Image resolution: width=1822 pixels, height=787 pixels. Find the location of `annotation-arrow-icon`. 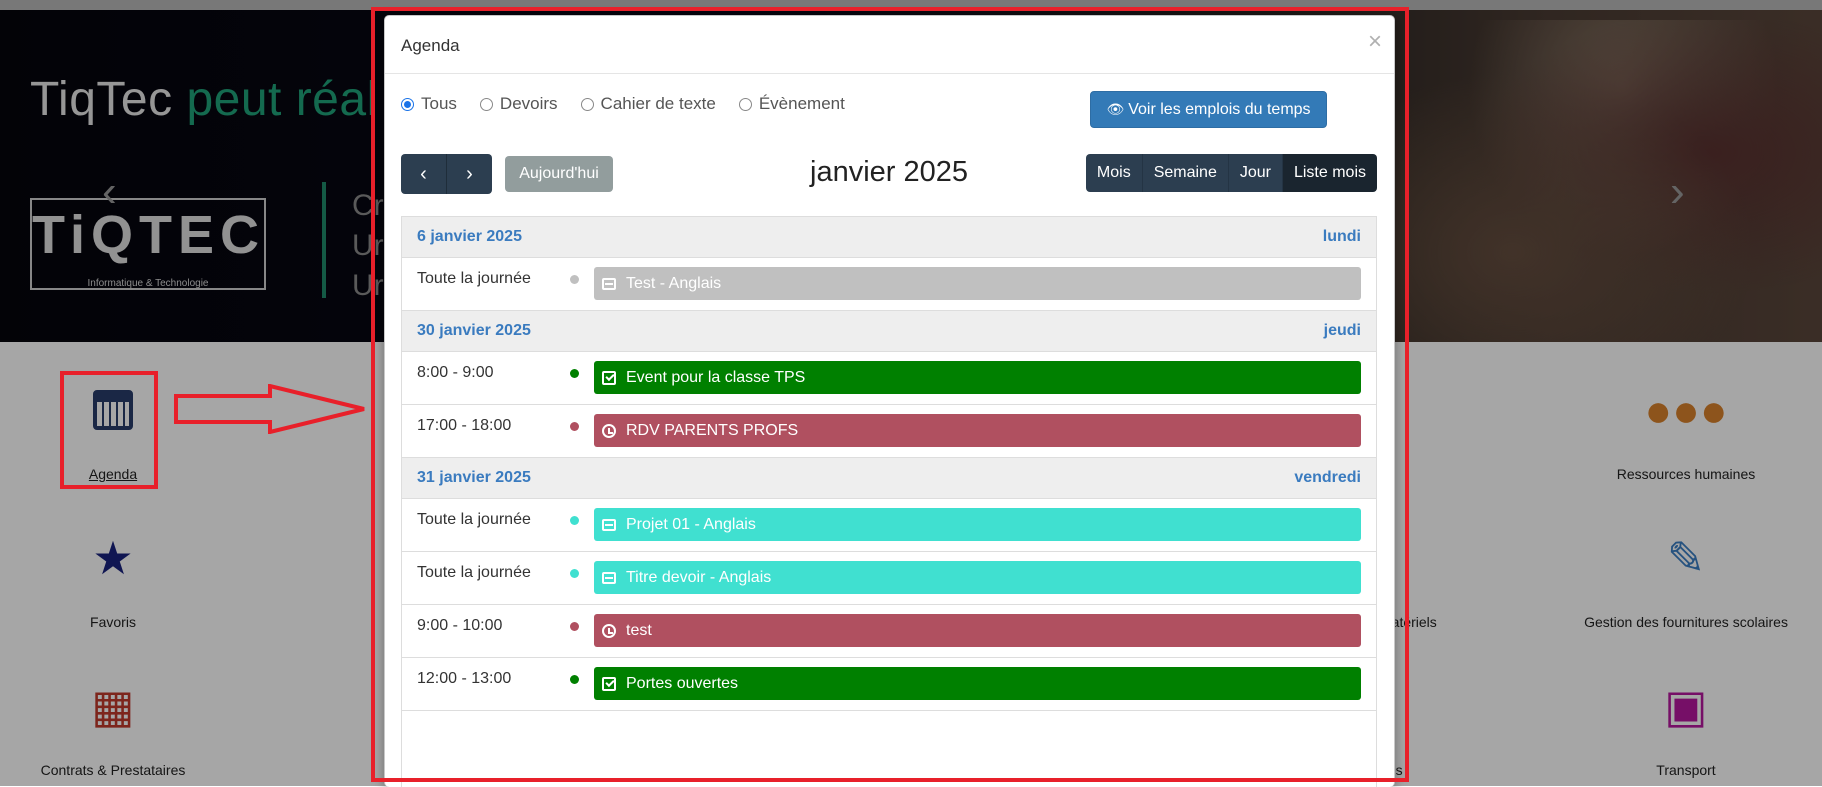

annotation-arrow-icon is located at coordinates (269, 409).